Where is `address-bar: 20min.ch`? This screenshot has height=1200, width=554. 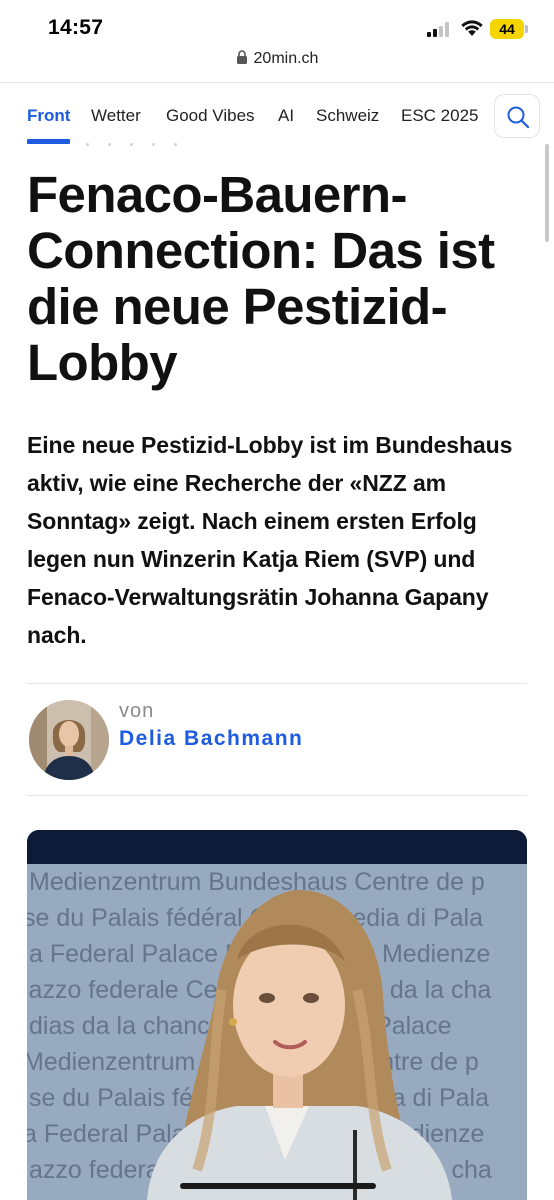 address-bar: 20min.ch is located at coordinates (277, 65).